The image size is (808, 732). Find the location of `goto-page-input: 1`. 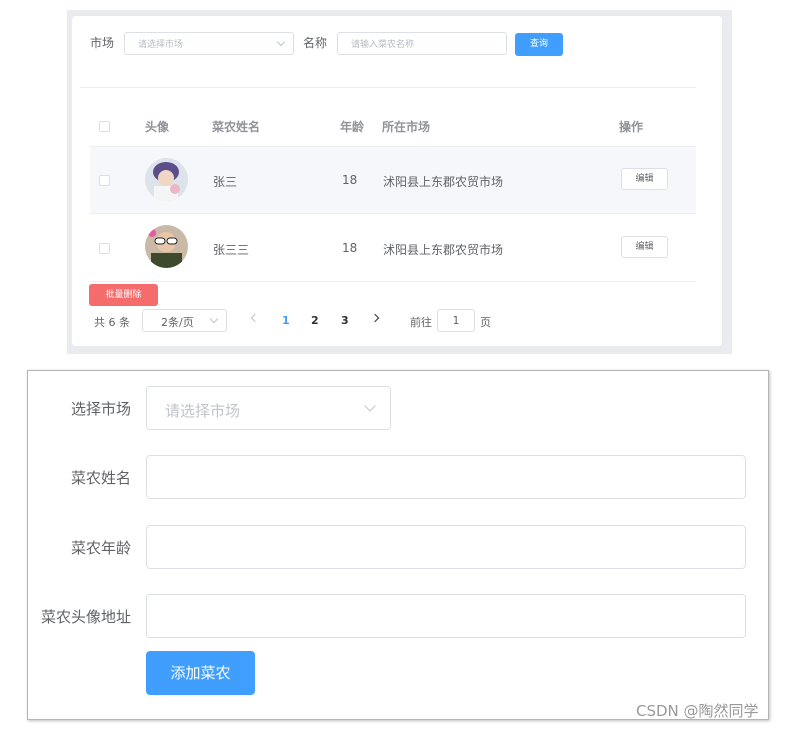

goto-page-input: 1 is located at coordinates (456, 320).